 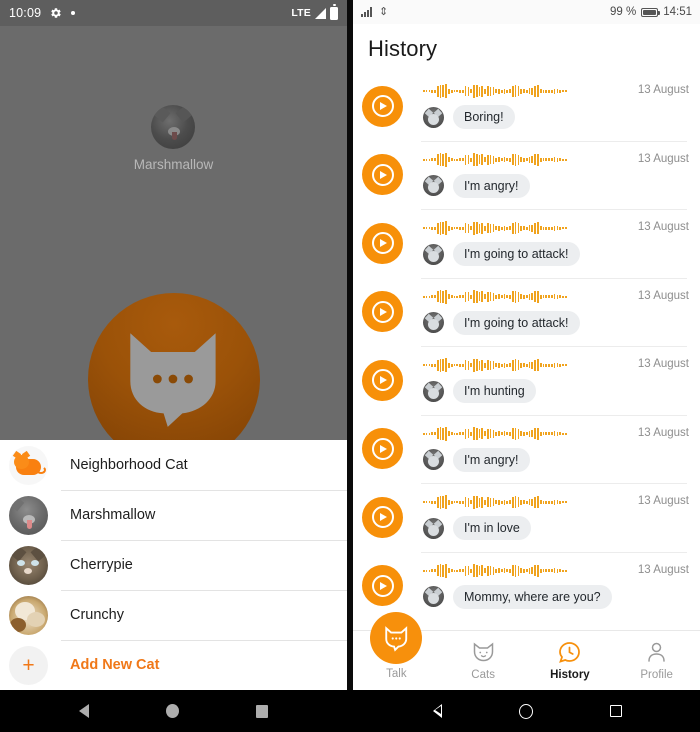 I want to click on history-row: 13 August I'm hunting, so click(x=526, y=380).